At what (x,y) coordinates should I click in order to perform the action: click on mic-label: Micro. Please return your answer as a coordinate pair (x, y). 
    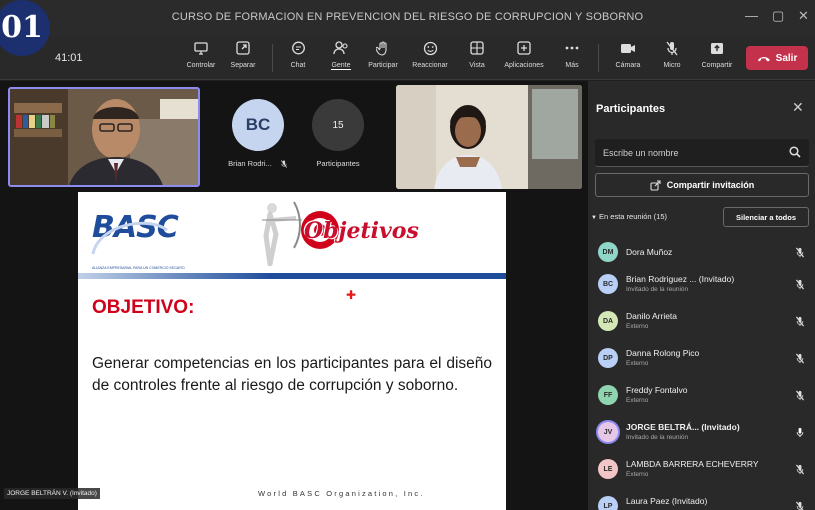
    Looking at the image, I should click on (672, 65).